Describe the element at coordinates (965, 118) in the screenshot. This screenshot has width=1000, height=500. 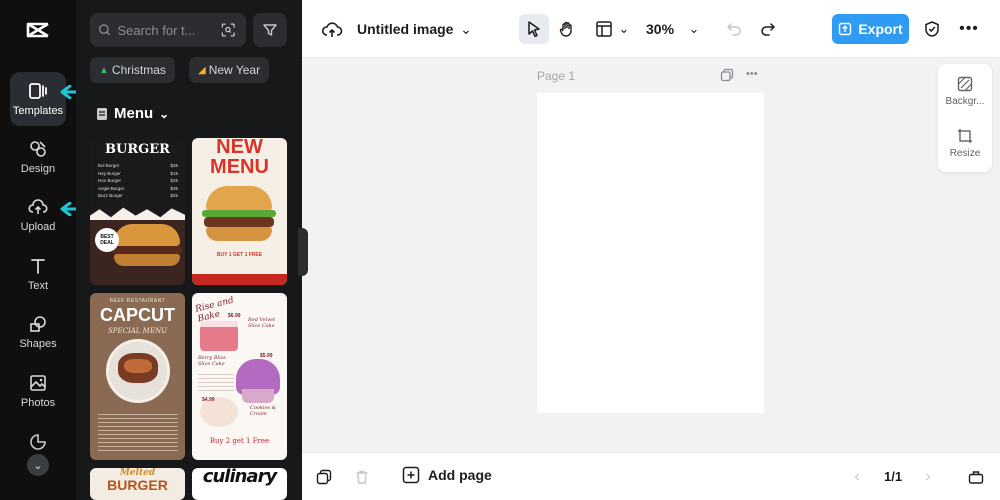
I see `side-tools-panel: Backgr... Resize` at that location.